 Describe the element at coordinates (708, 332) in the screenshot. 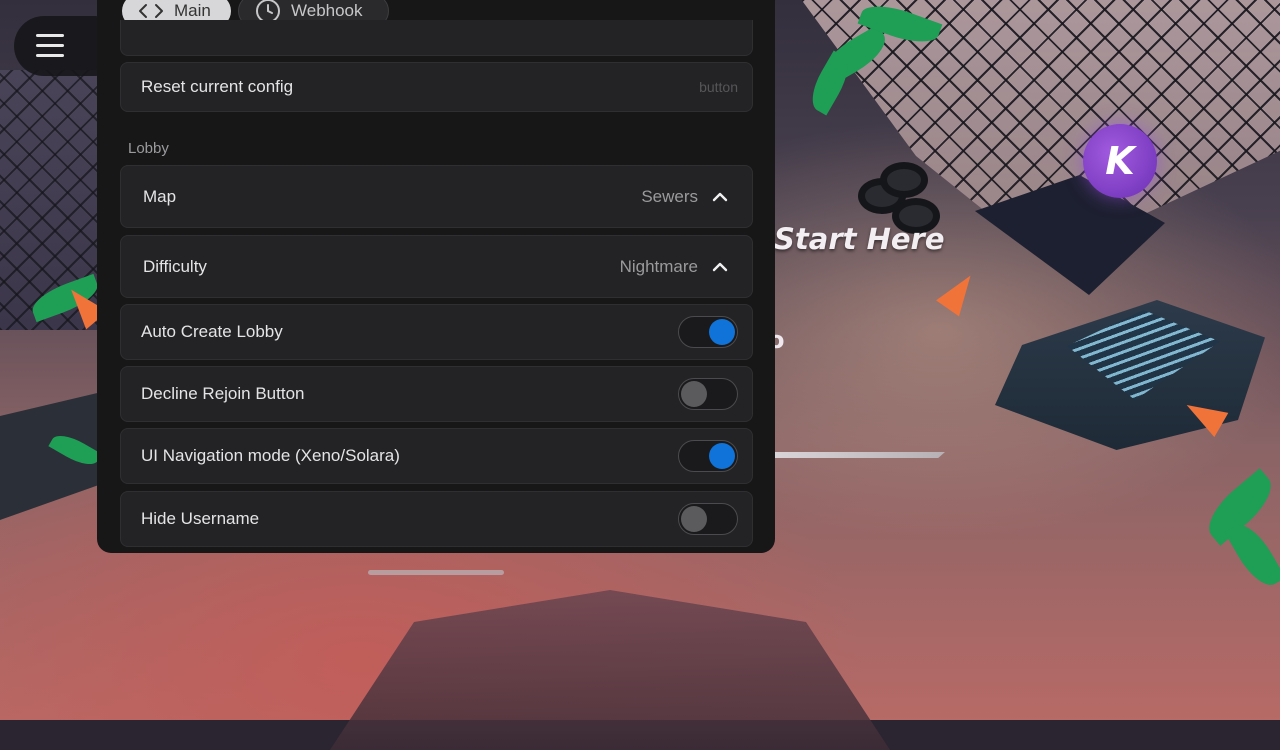

I see `auto-create-lobby-toggle` at that location.